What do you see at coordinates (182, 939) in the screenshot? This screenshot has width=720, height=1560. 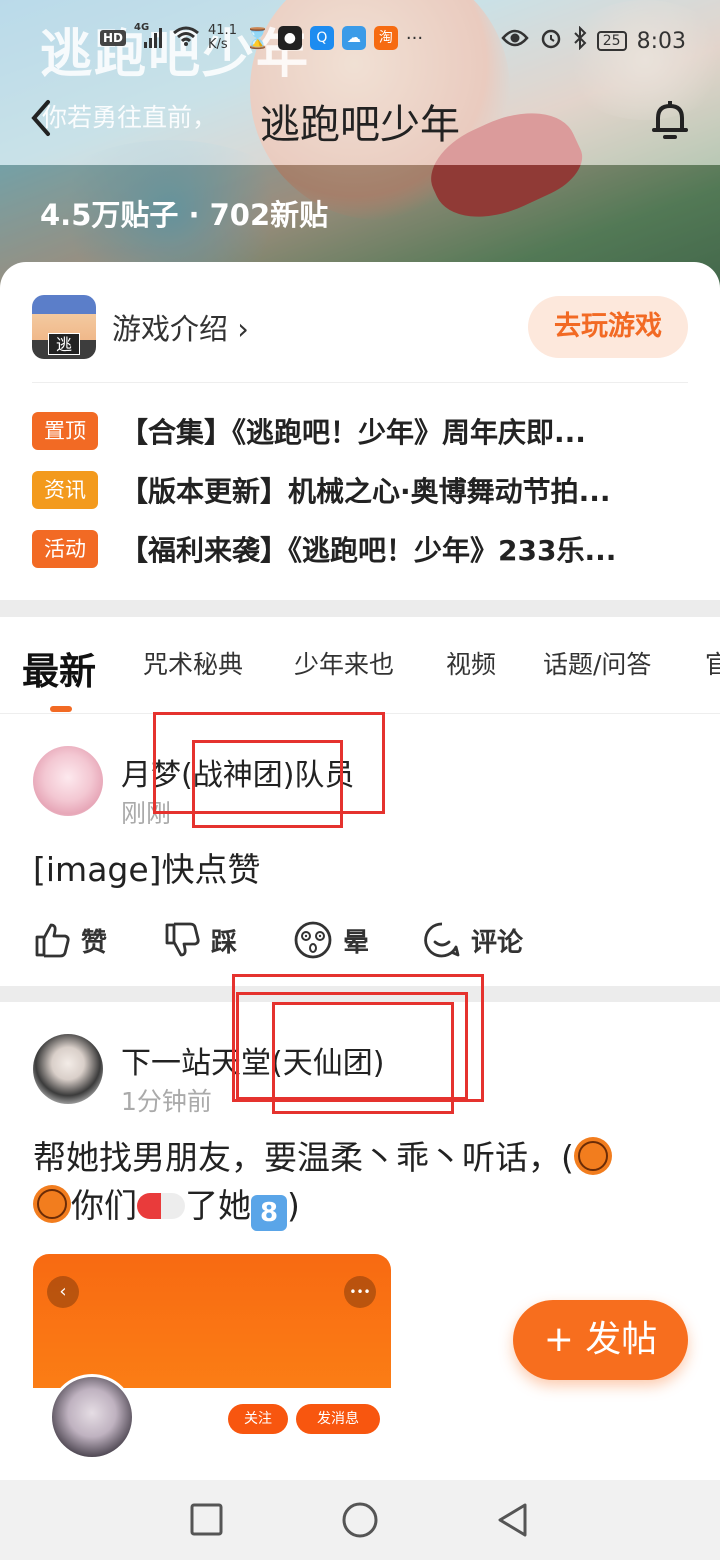 I see `thumbs-down-icon` at bounding box center [182, 939].